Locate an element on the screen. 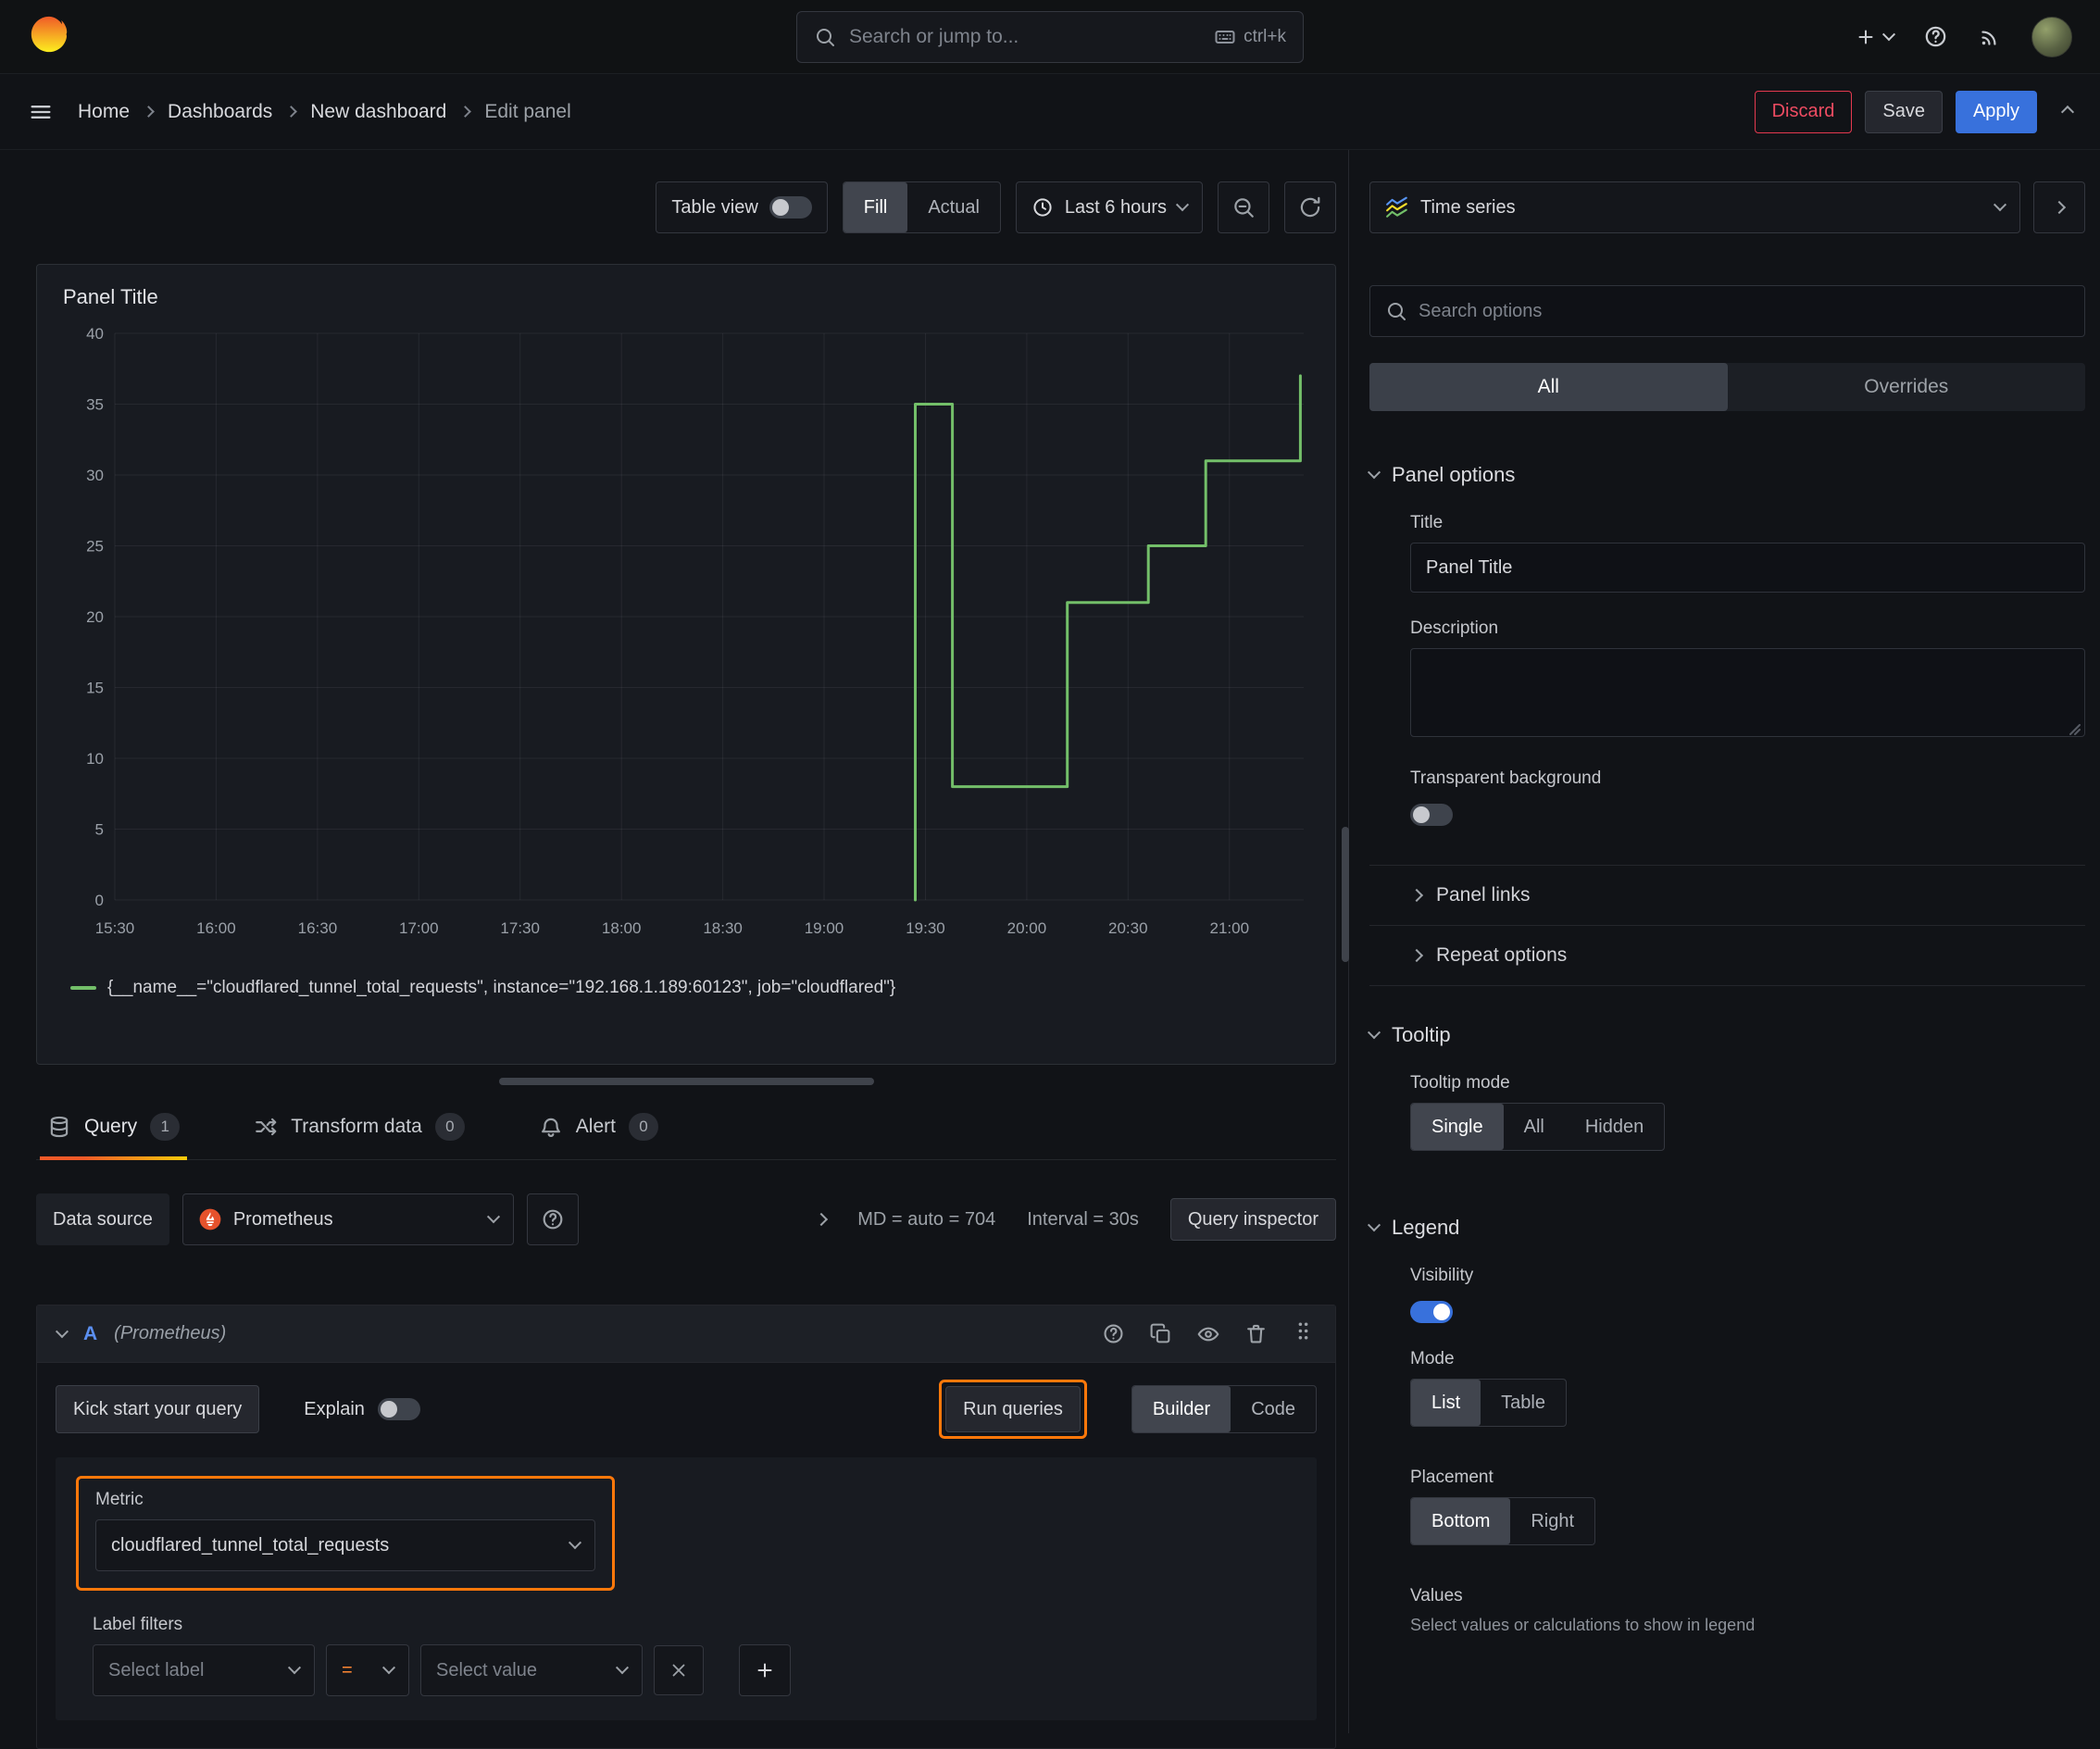  options-search is located at coordinates (1727, 311).